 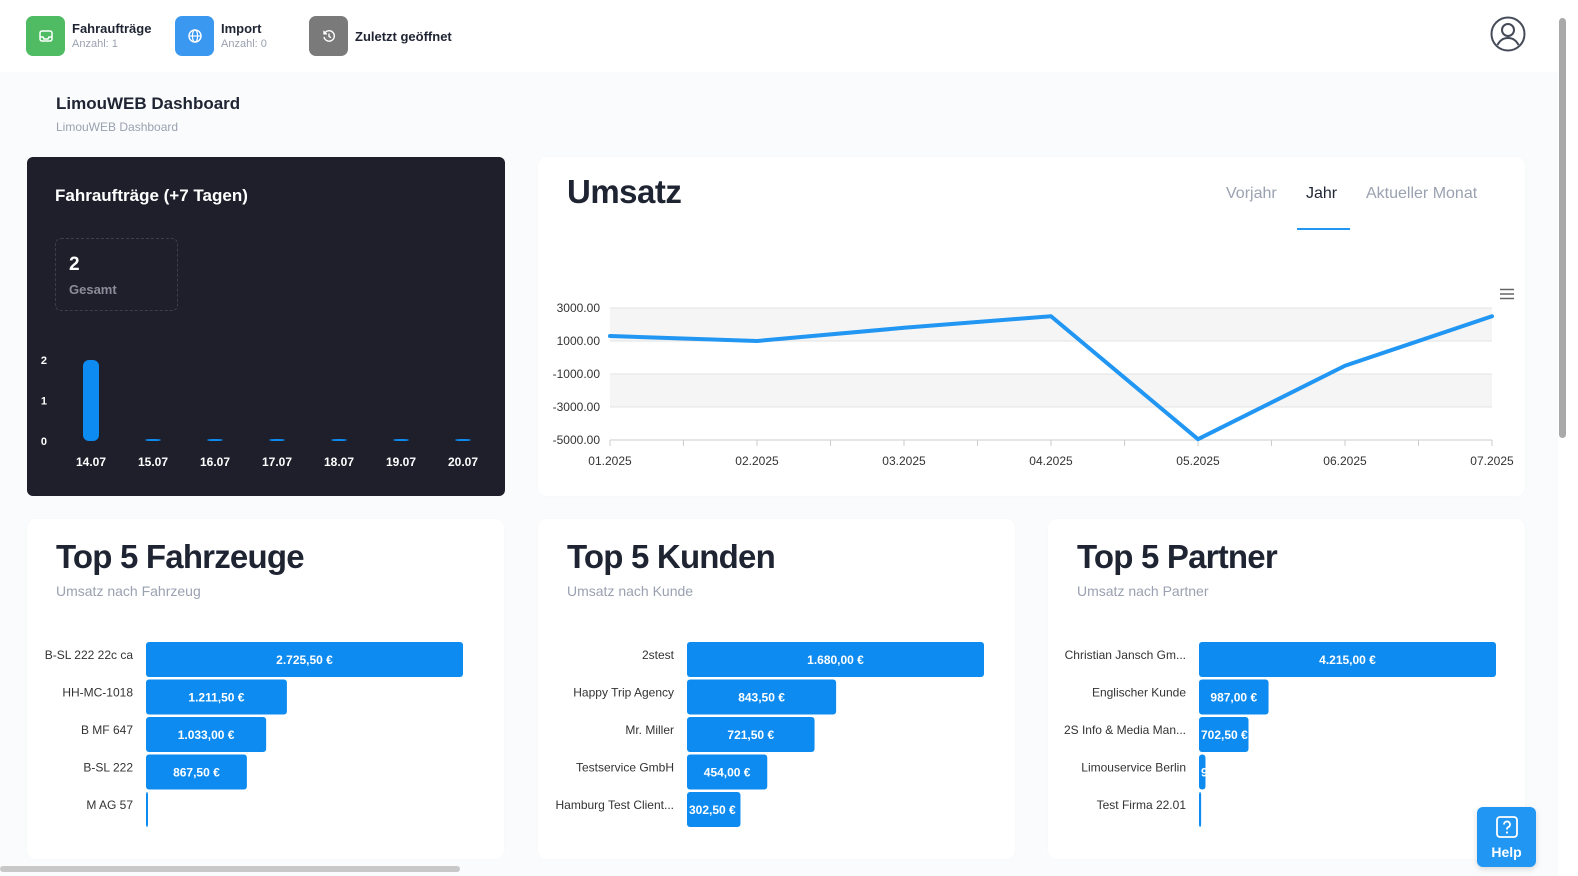 What do you see at coordinates (1213, 773) in the screenshot?
I see `data-label: 92,0` at bounding box center [1213, 773].